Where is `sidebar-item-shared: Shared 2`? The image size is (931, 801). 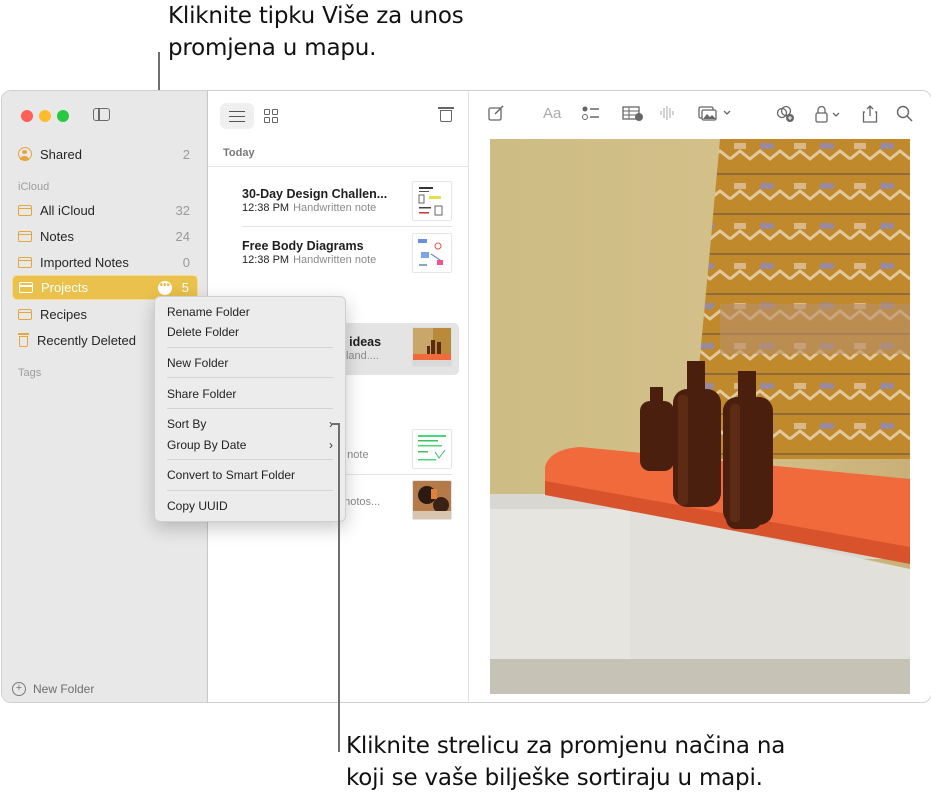 sidebar-item-shared: Shared 2 is located at coordinates (105, 154).